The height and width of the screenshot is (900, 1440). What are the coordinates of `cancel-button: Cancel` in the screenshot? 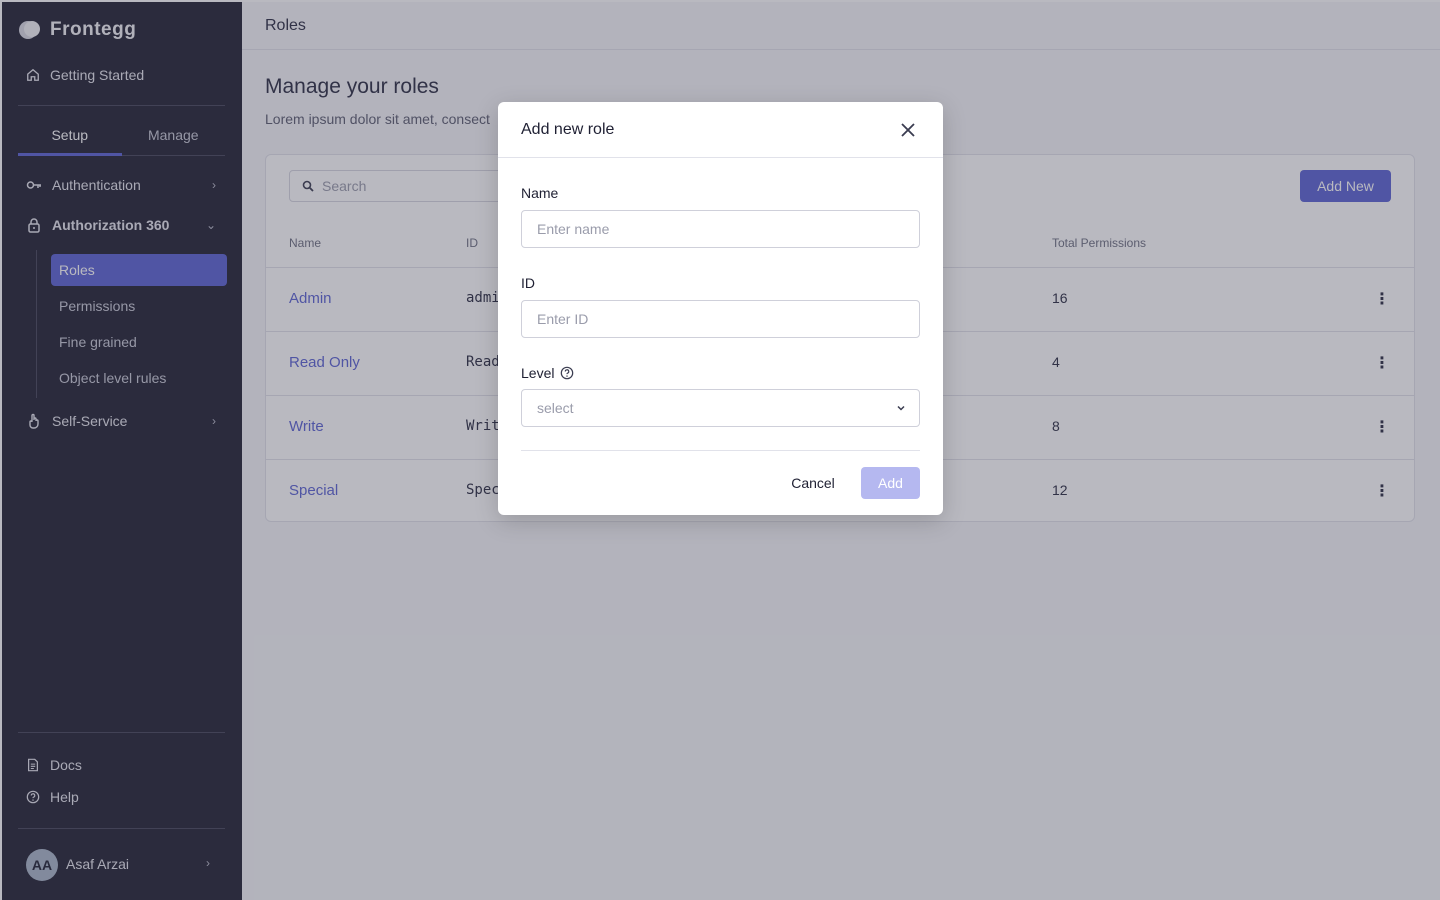 It's located at (813, 483).